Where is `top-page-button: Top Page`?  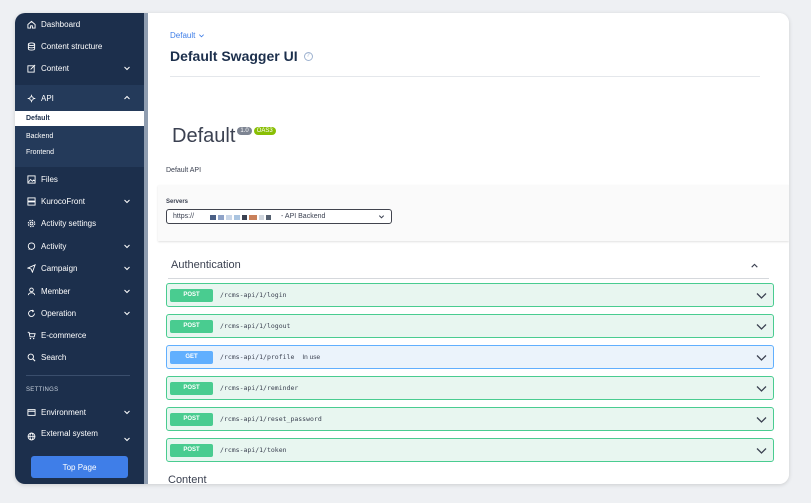 top-page-button: Top Page is located at coordinates (79, 467).